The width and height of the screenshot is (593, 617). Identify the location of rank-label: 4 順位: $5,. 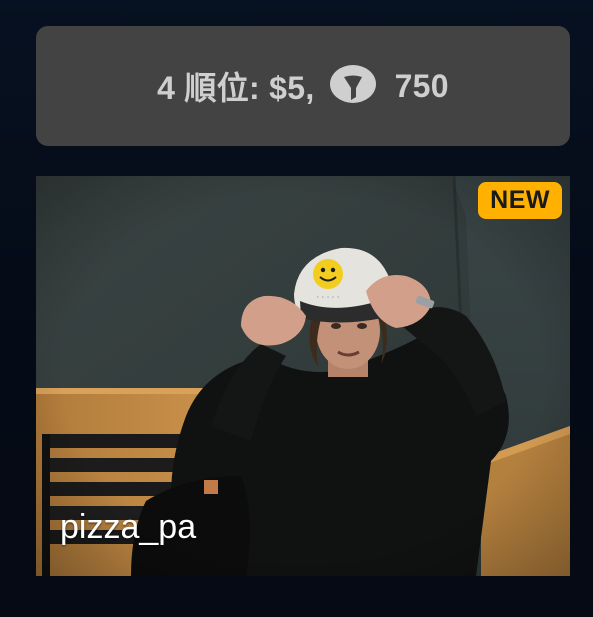
(236, 88).